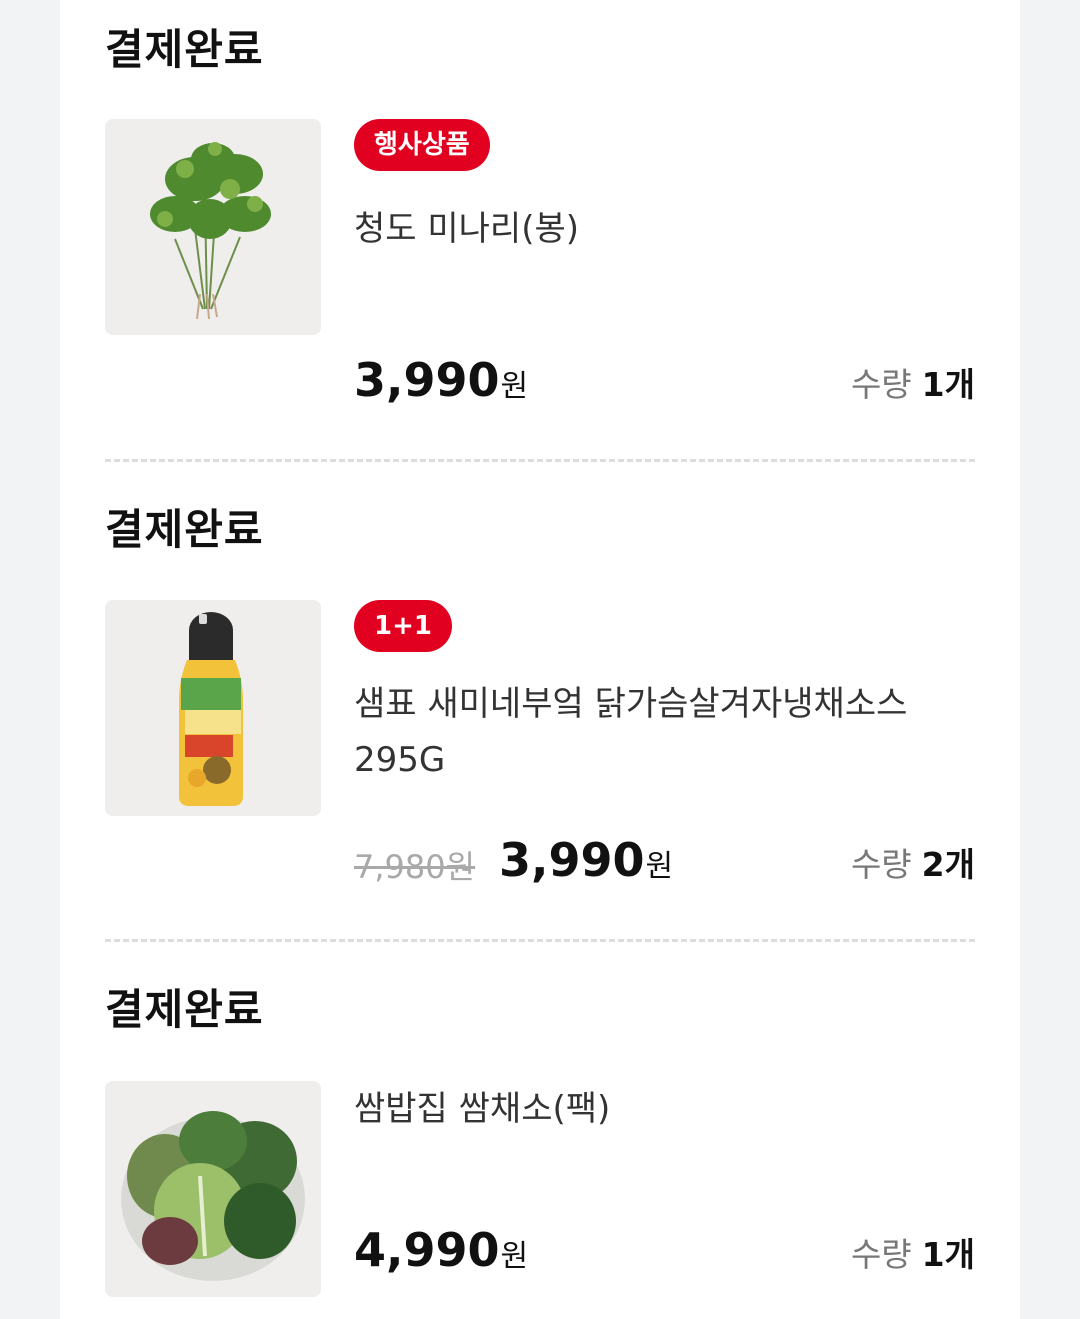  I want to click on price-row: 3,990원 수량 1개, so click(664, 380).